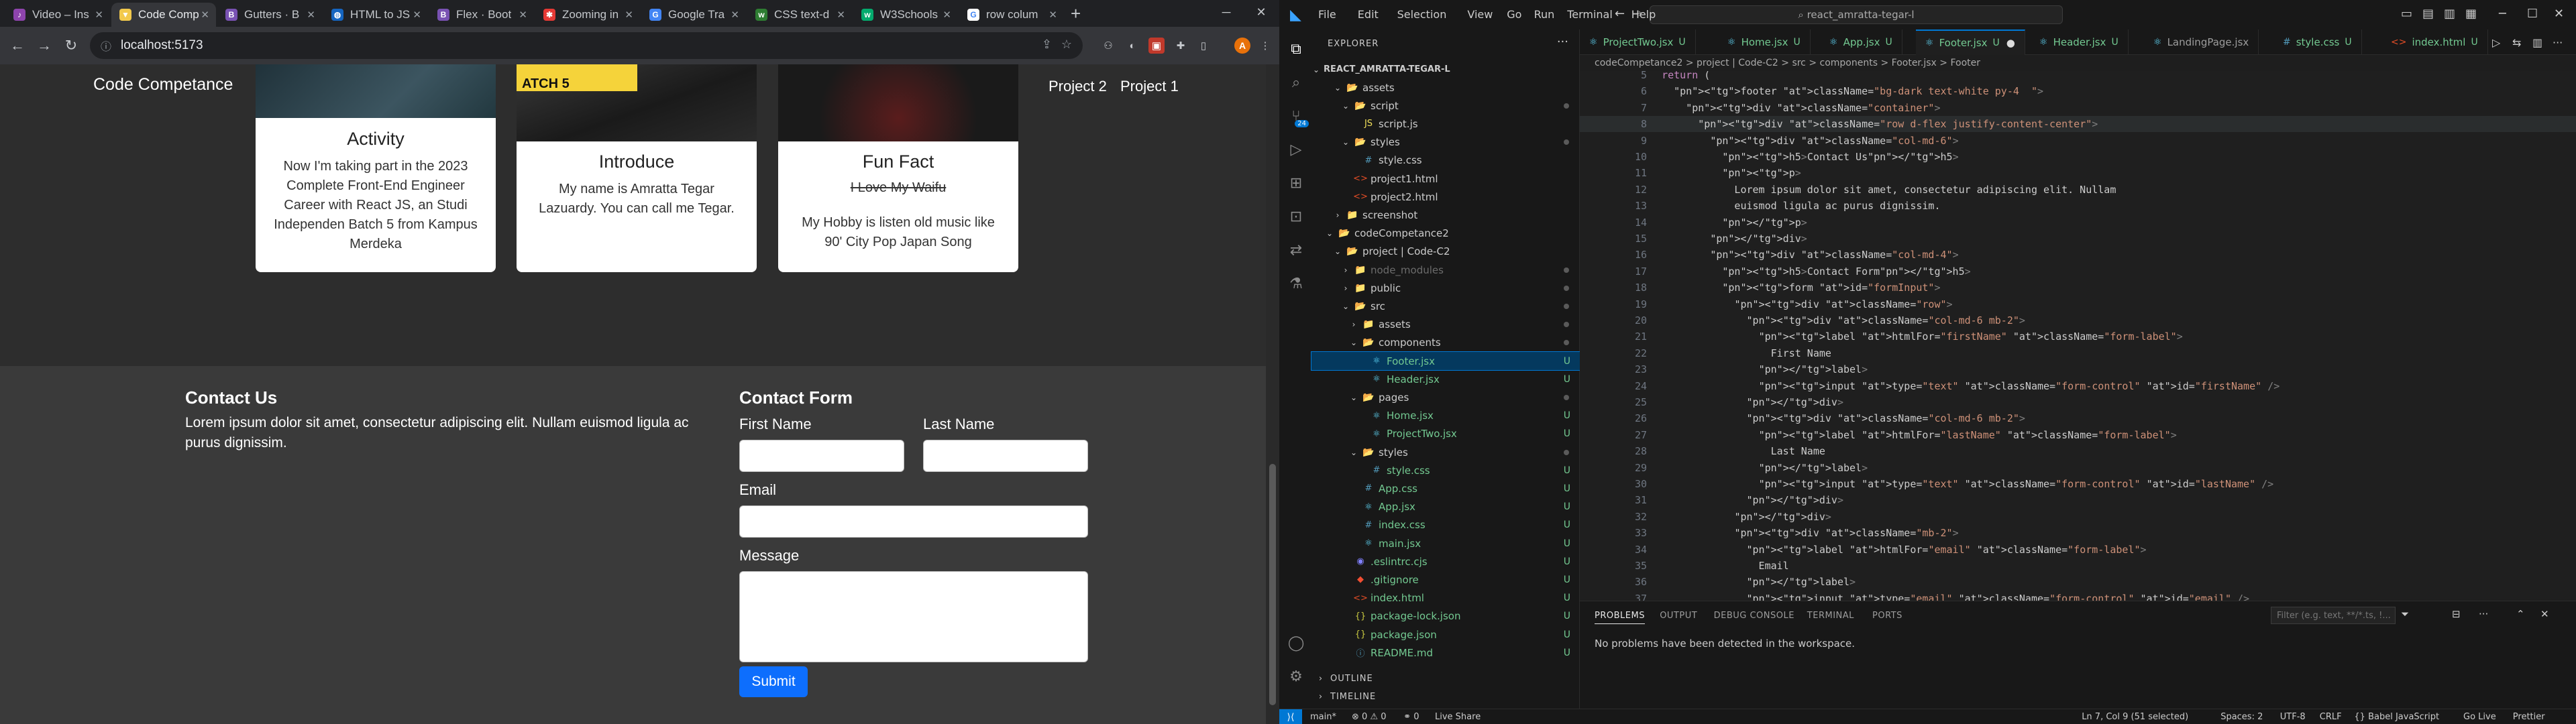 The image size is (2576, 724). Describe the element at coordinates (1445, 343) in the screenshot. I see `tree-item: ⌄ 📂 components` at that location.